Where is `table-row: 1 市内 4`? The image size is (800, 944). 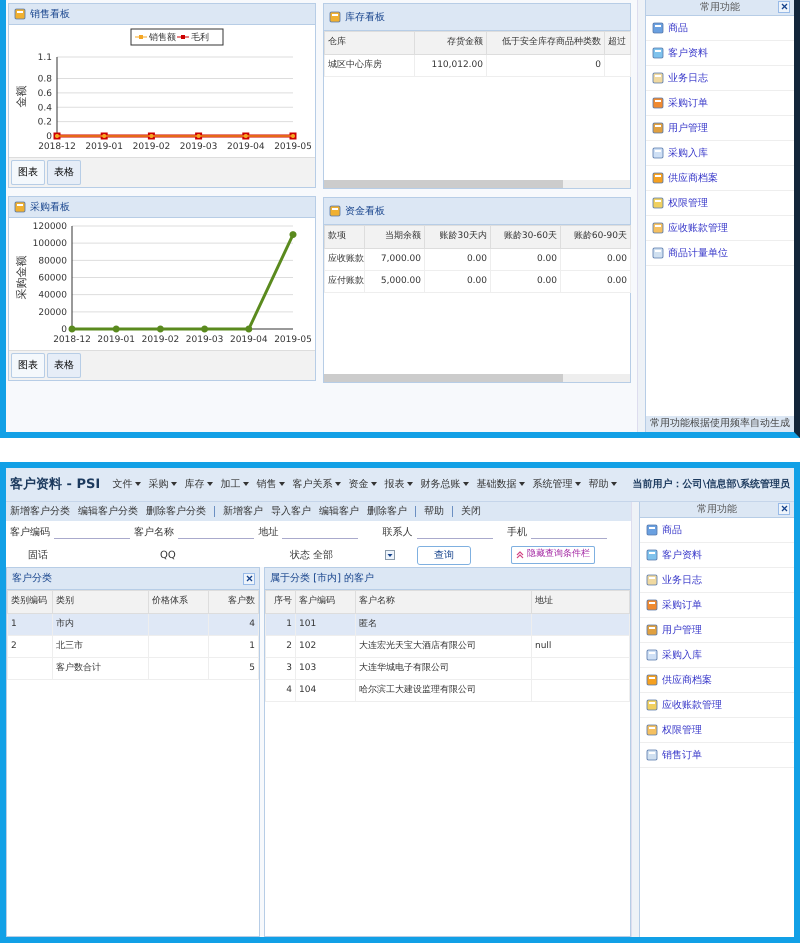
table-row: 1 市内 4 is located at coordinates (133, 625).